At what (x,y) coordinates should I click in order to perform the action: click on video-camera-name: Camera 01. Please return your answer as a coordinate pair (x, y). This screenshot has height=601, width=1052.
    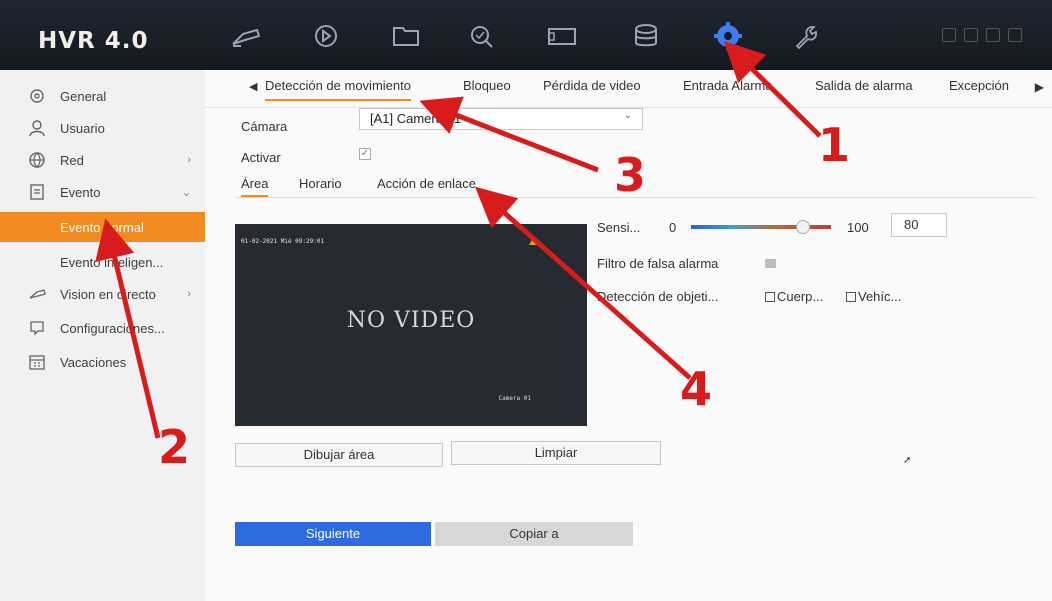
    Looking at the image, I should click on (514, 398).